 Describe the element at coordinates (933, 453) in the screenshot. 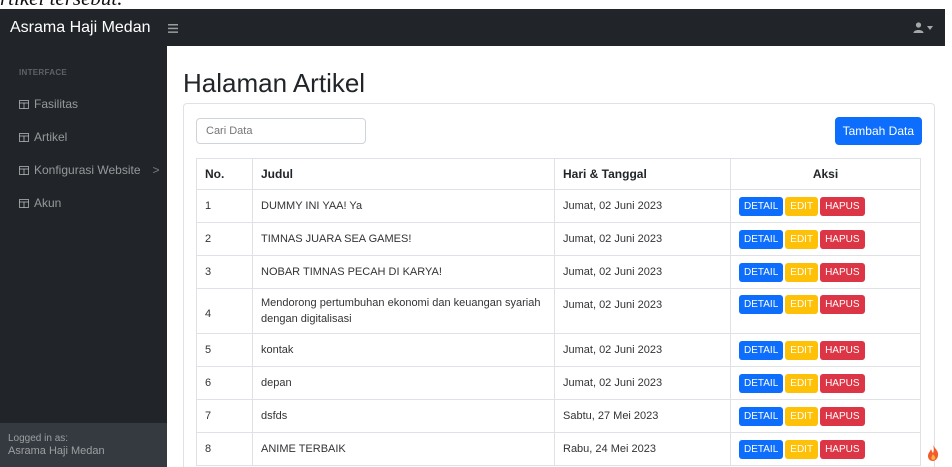

I see `fire-icon` at that location.